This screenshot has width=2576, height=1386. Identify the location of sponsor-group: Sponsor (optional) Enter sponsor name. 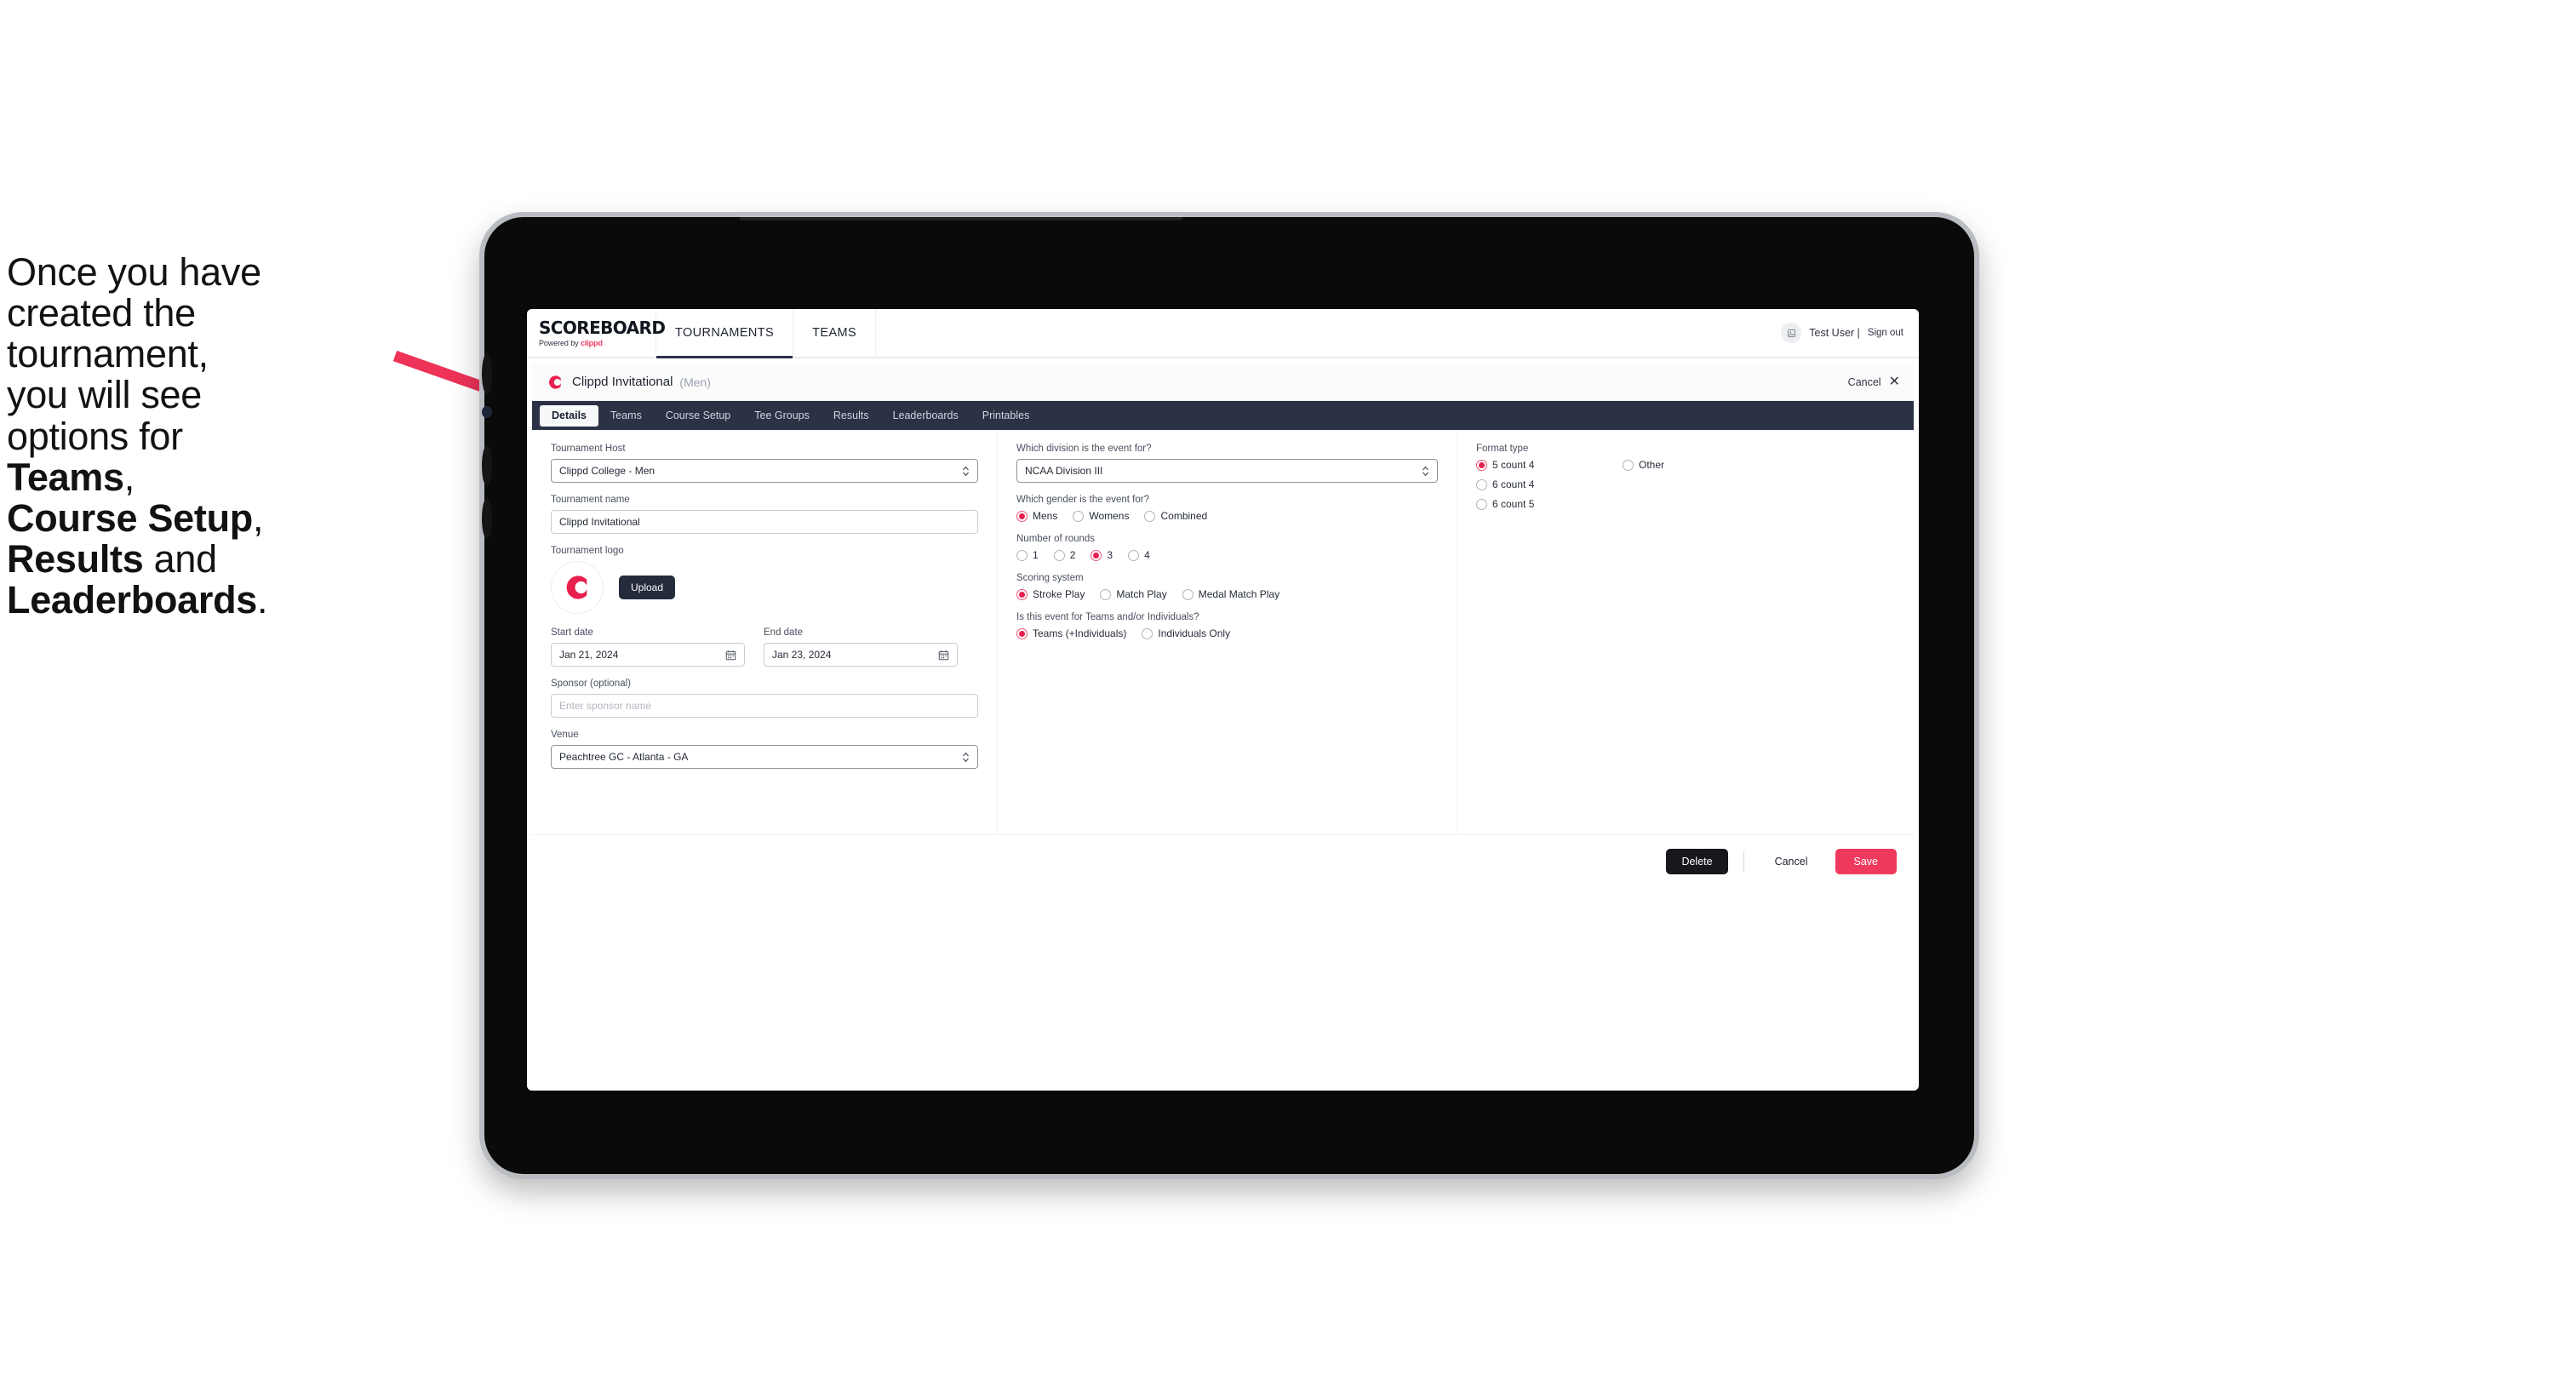
(765, 698).